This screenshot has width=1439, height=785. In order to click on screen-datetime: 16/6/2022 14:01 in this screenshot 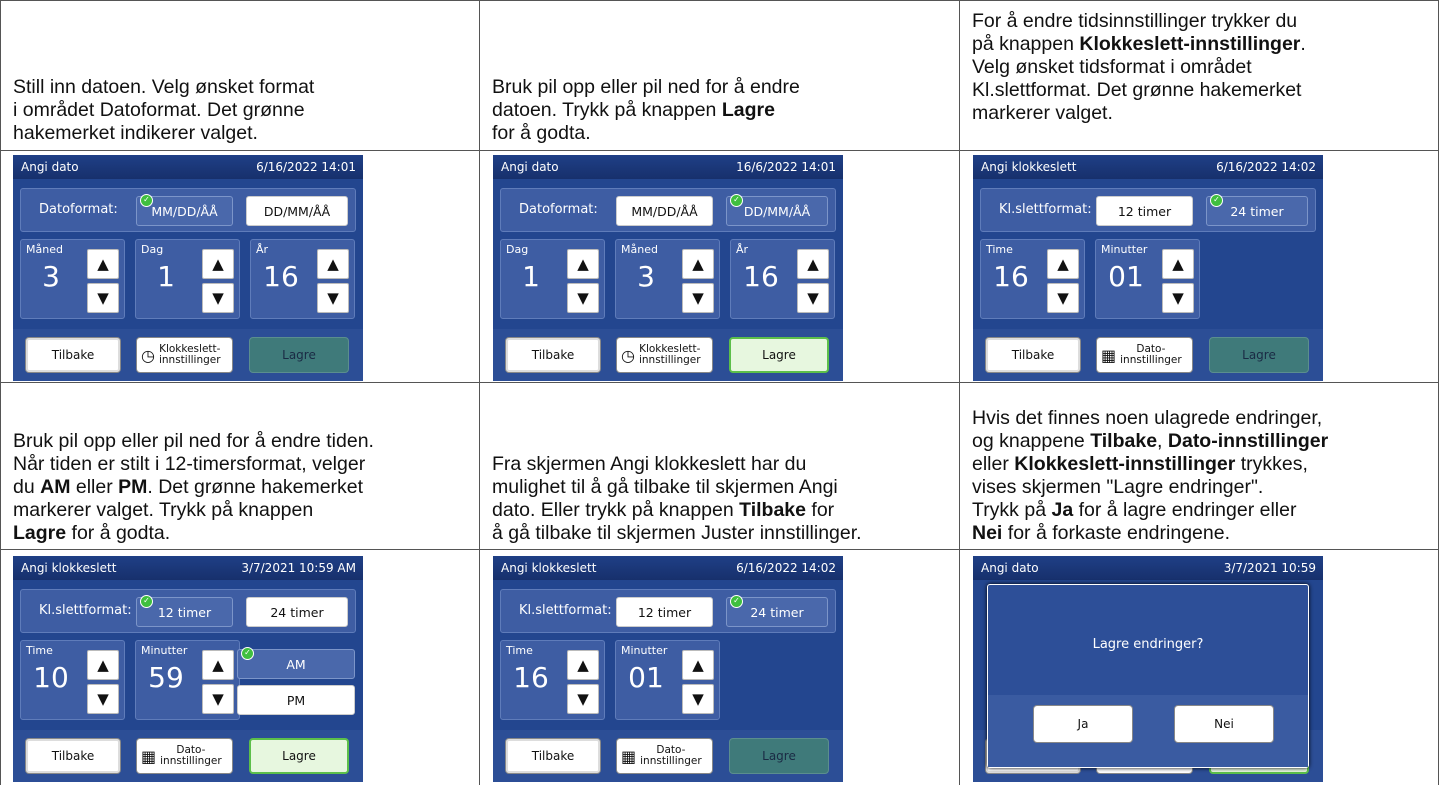, I will do `click(786, 167)`.